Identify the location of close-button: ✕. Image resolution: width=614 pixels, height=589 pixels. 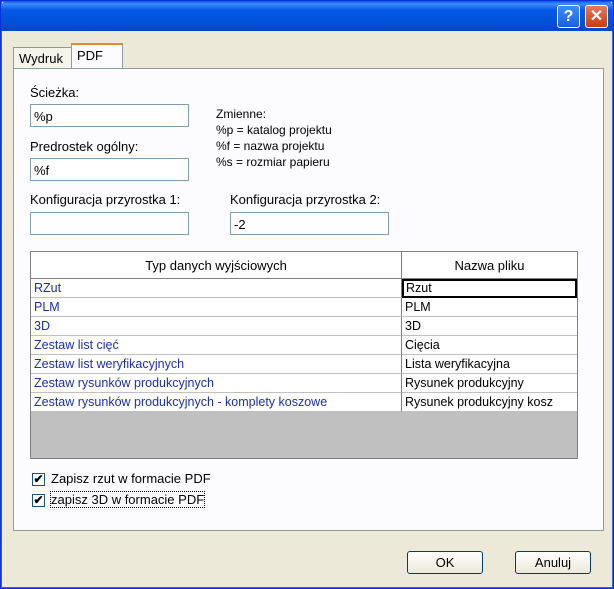
(596, 16).